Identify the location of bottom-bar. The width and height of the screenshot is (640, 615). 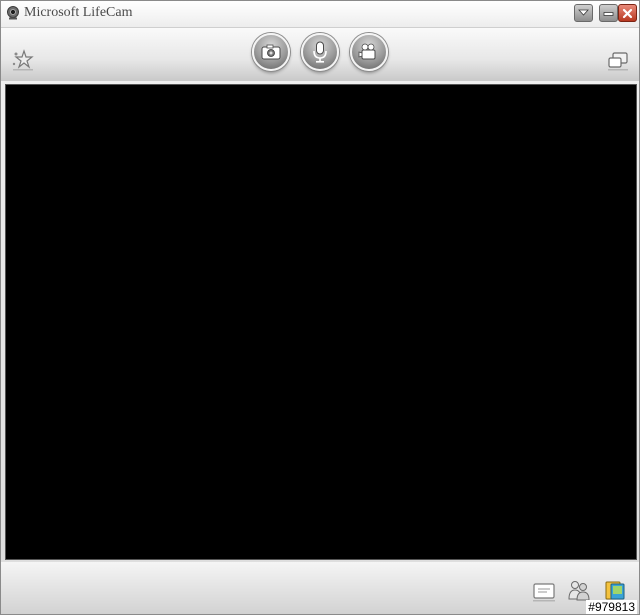
(320, 588).